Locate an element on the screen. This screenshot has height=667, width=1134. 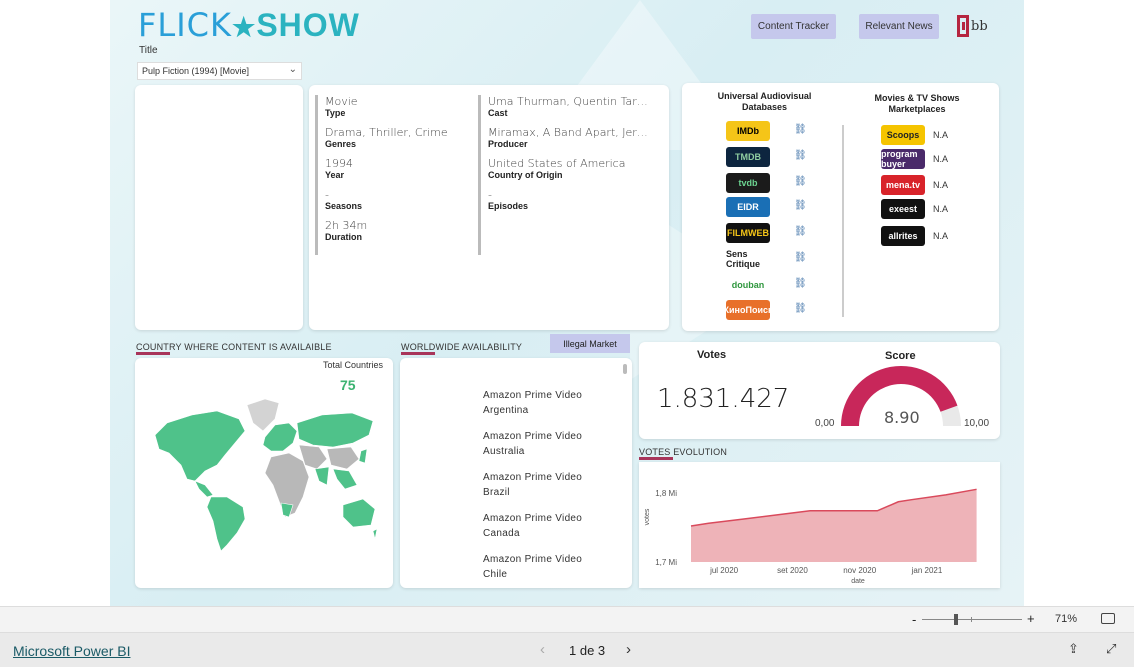
content-tracker-button: Content Tracker is located at coordinates (793, 26).